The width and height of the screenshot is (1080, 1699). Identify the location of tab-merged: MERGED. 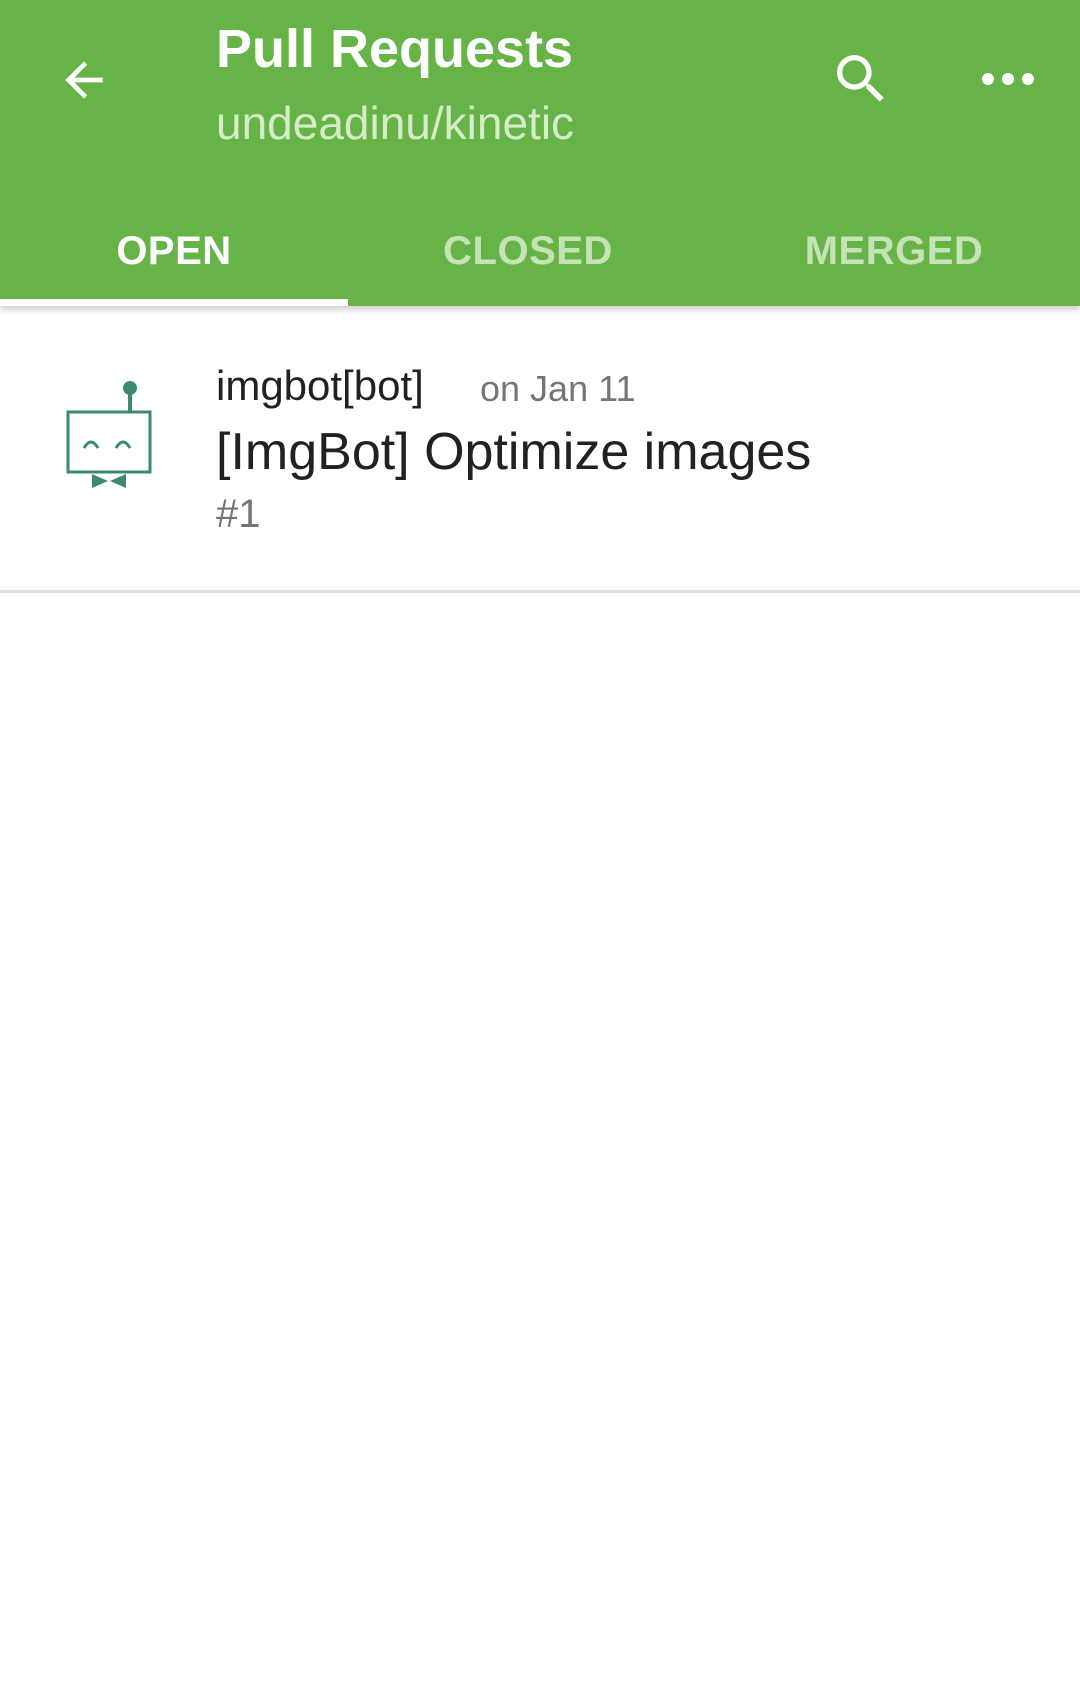
(894, 251).